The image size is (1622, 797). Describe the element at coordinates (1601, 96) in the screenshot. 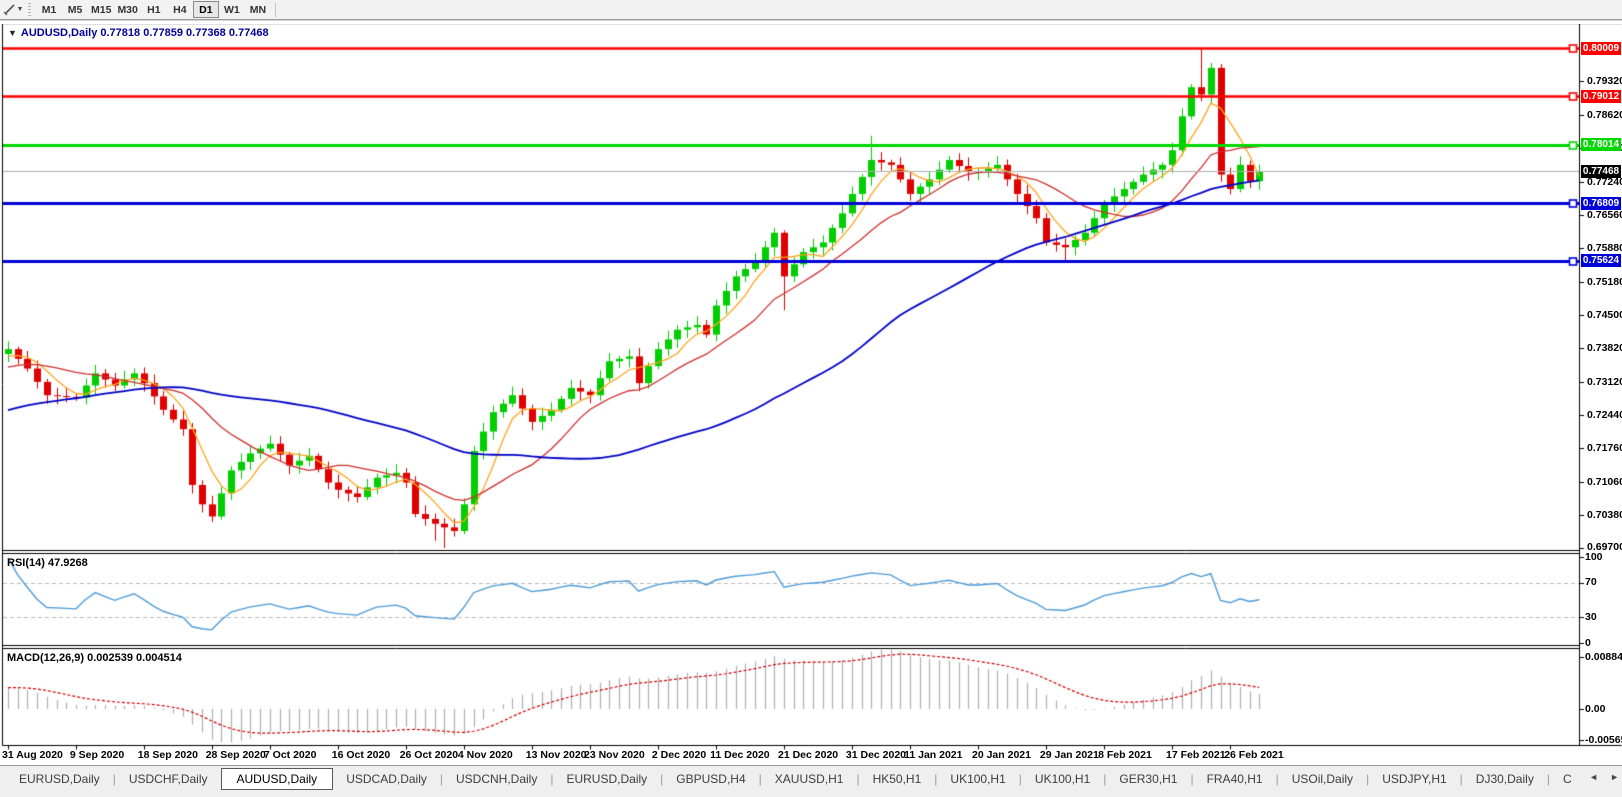

I see `price-level-badge: 0.79012` at that location.